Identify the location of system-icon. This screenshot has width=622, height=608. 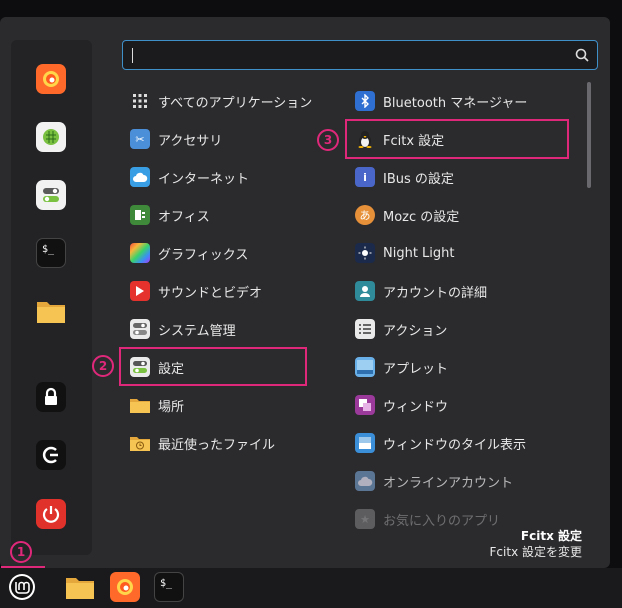
(140, 329).